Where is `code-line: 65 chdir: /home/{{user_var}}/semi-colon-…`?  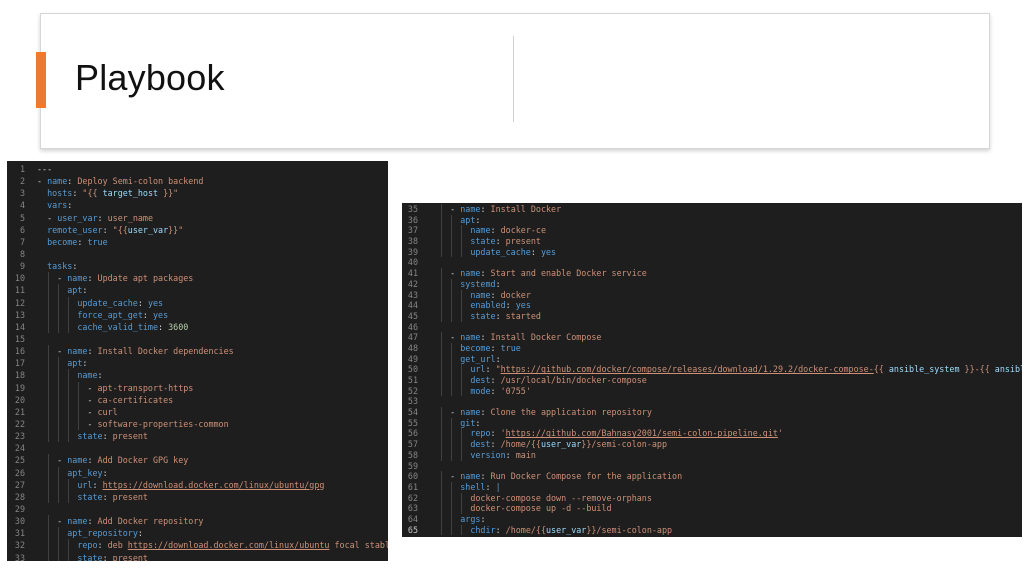 code-line: 65 chdir: /home/{{user_var}}/semi-colon-… is located at coordinates (712, 530).